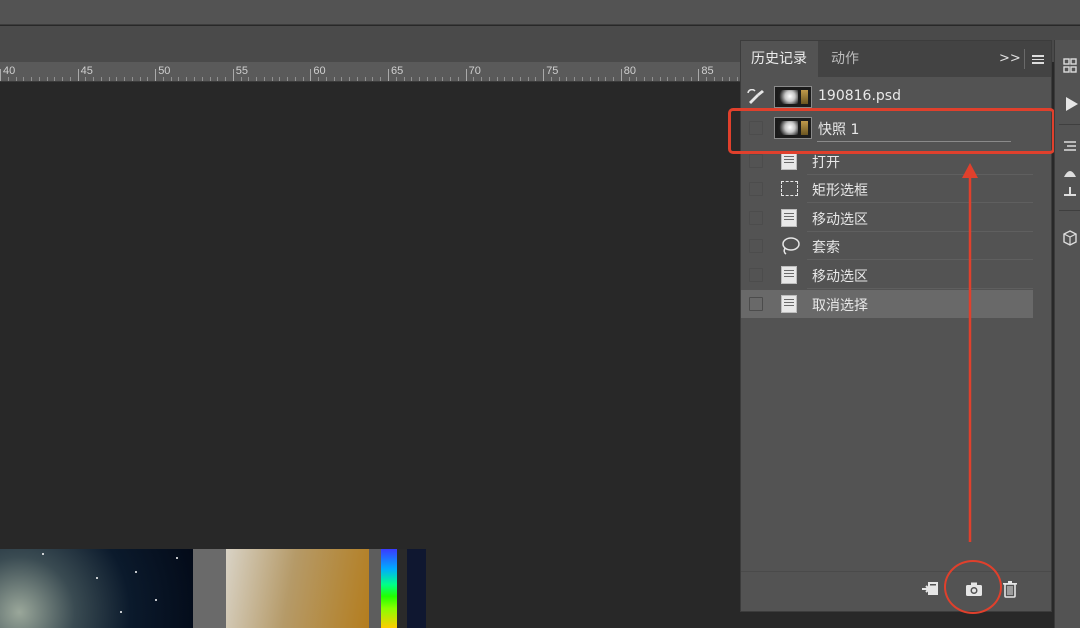 Image resolution: width=1080 pixels, height=628 pixels. What do you see at coordinates (973, 587) in the screenshot?
I see `camera-highlight-annotation` at bounding box center [973, 587].